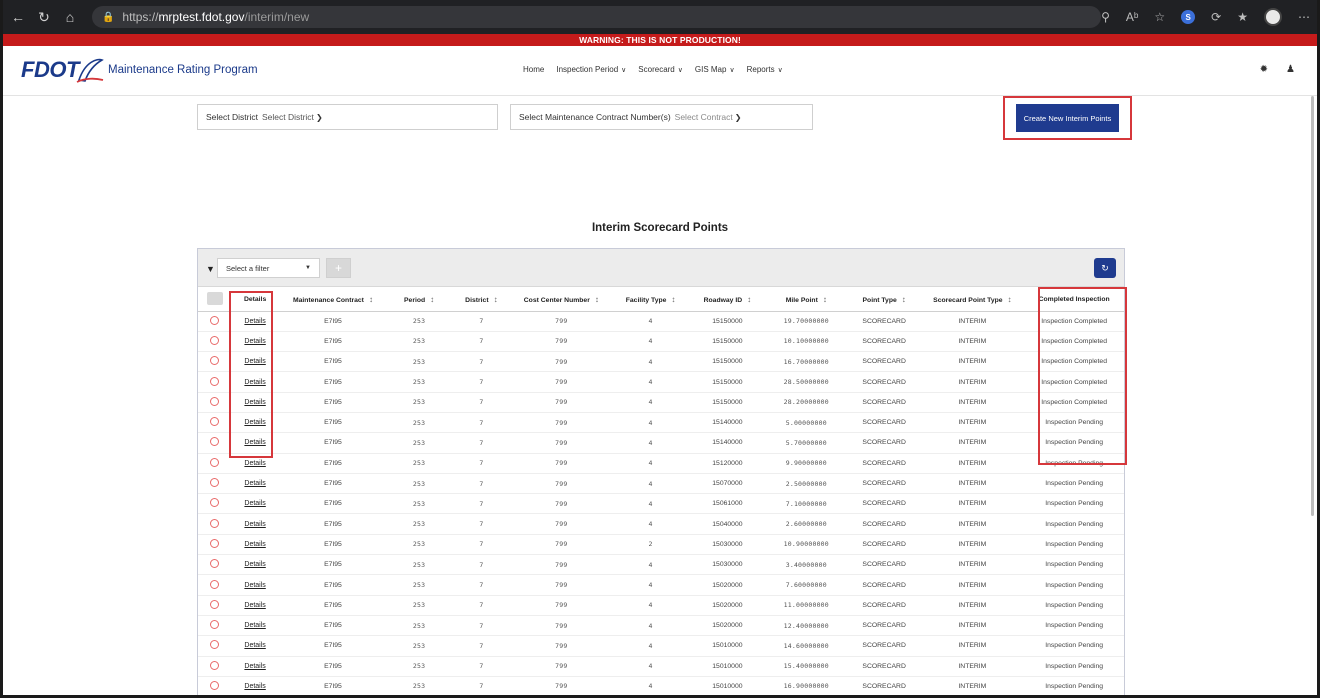 The image size is (1320, 698). I want to click on read-aloud-icon: Aᵇ, so click(1132, 17).